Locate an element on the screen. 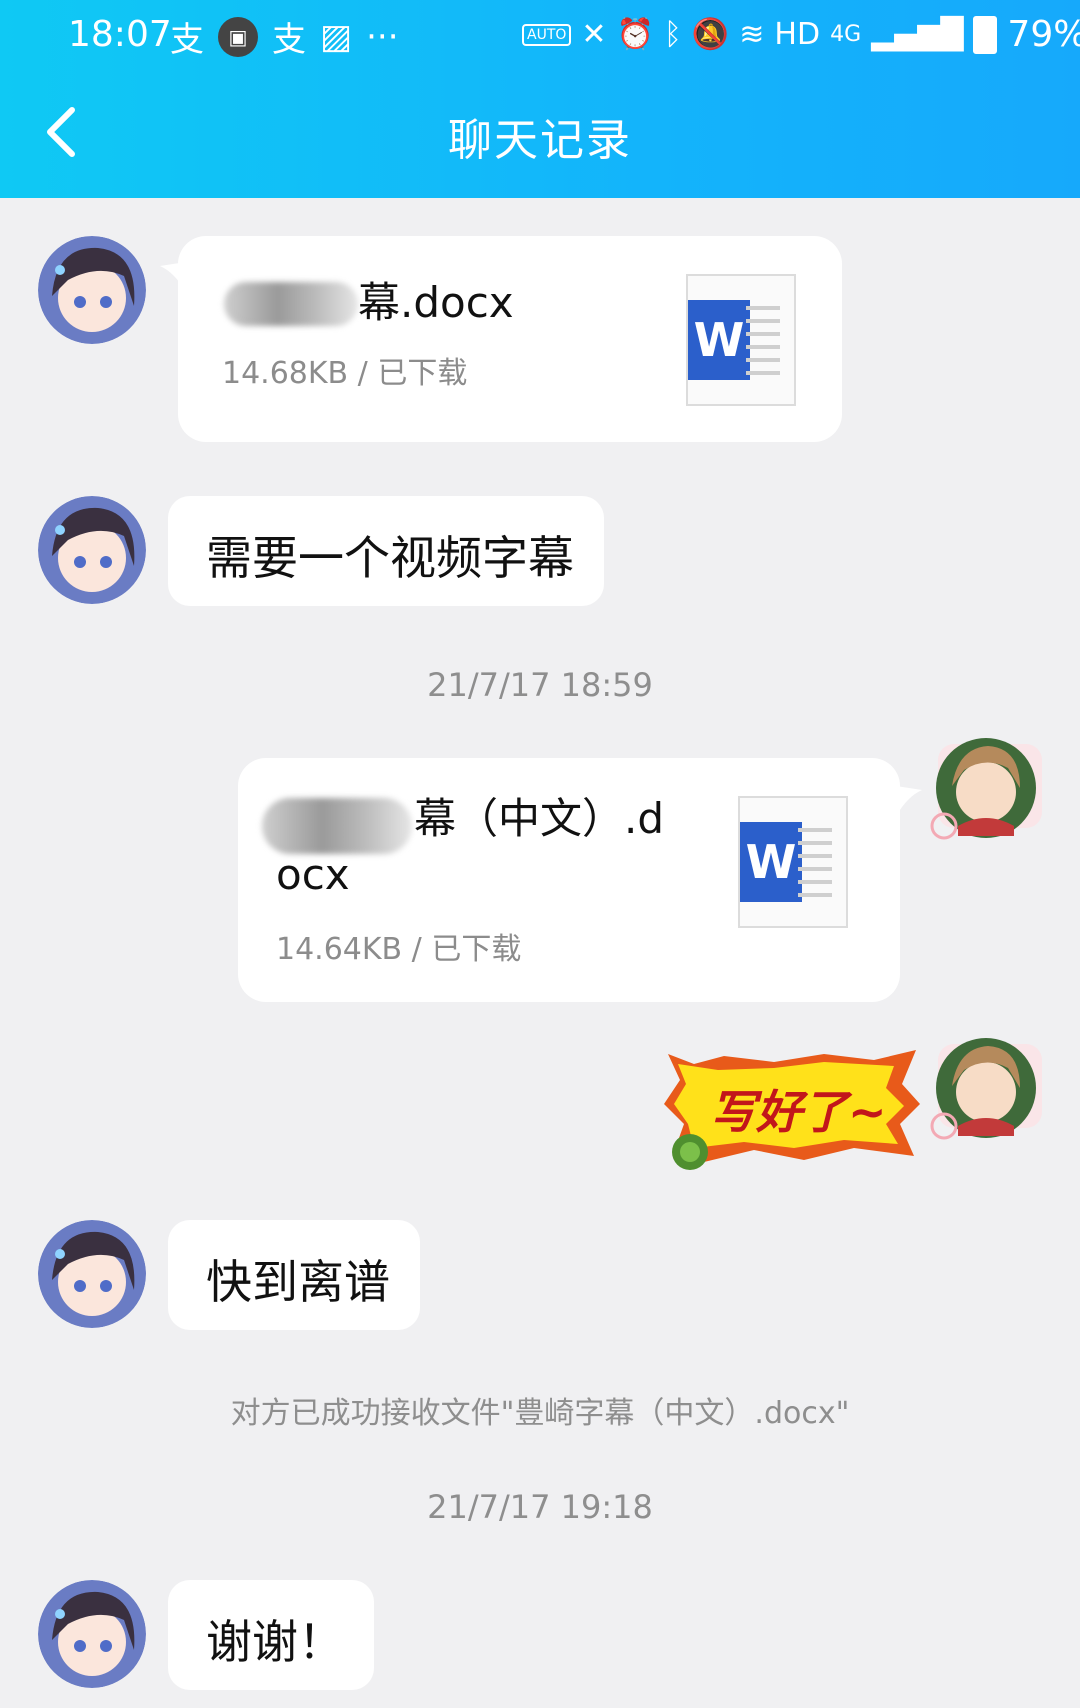  app-icon: ▣ is located at coordinates (238, 36).